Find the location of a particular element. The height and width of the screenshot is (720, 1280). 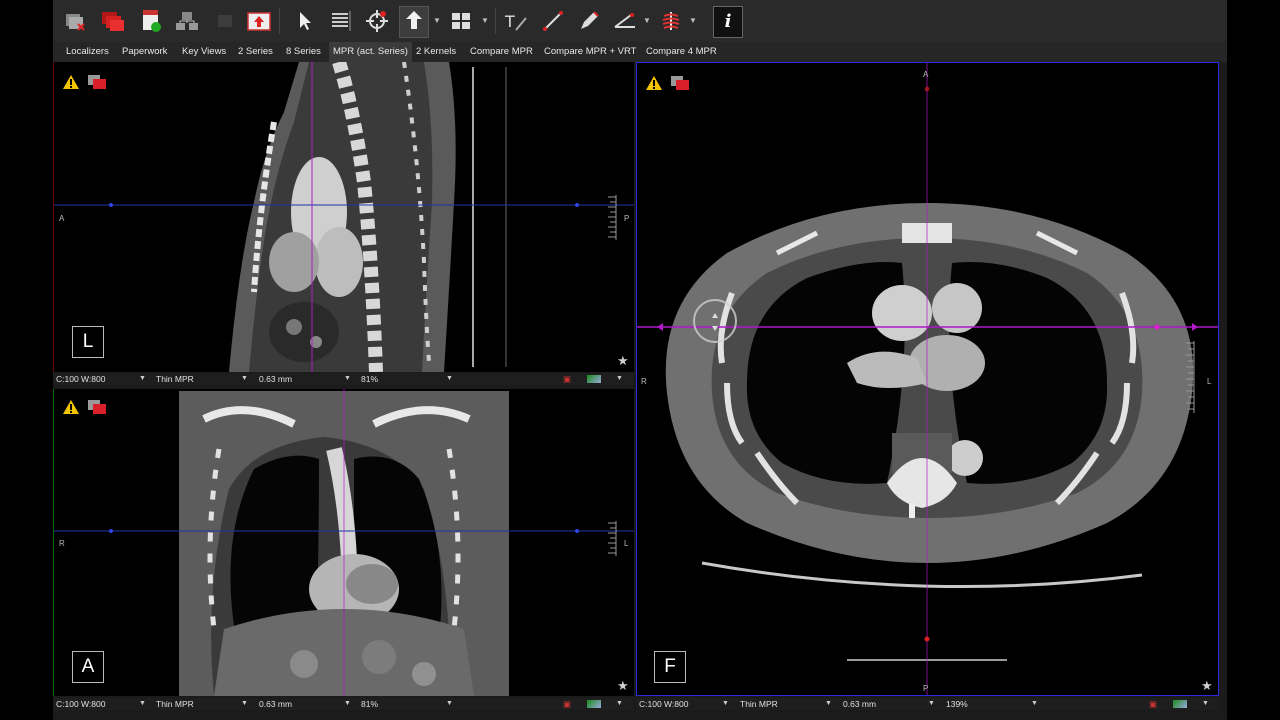

tab-mpr-act-series: MPR (act. Series) is located at coordinates (370, 52).